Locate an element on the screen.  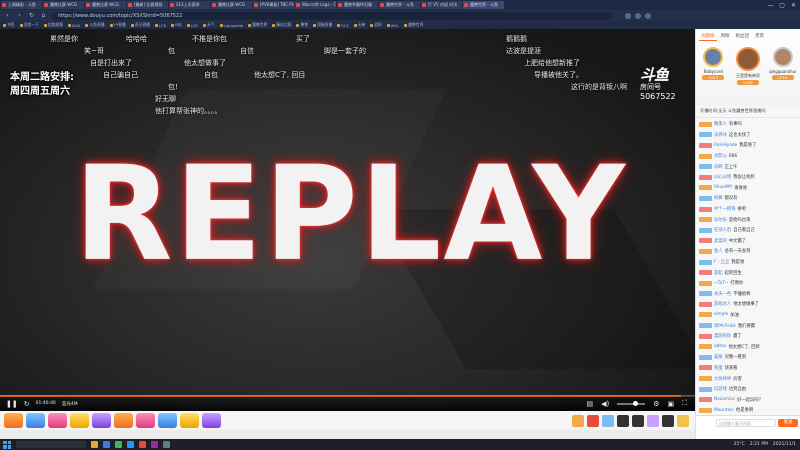
forward-icon: › is located at coordinates (19, 15).